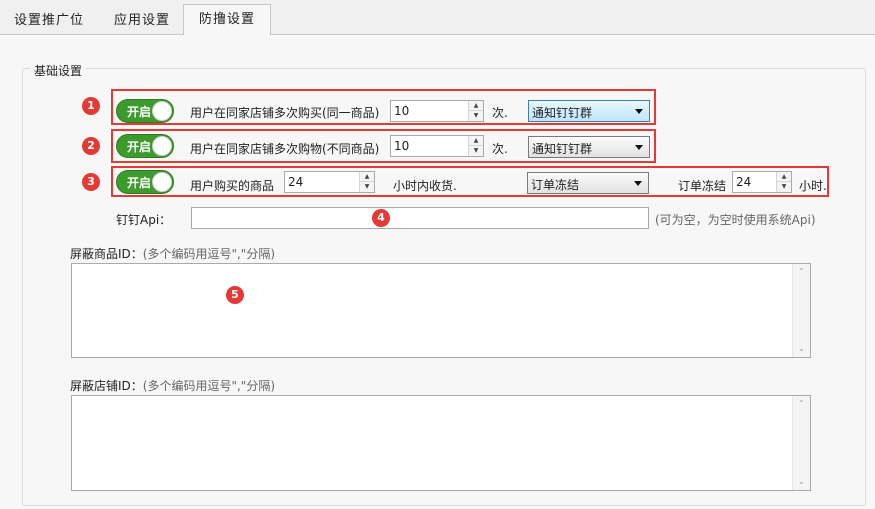  What do you see at coordinates (762, 182) in the screenshot?
I see `freeze-hours-stepper: 24 ▲ ▼` at bounding box center [762, 182].